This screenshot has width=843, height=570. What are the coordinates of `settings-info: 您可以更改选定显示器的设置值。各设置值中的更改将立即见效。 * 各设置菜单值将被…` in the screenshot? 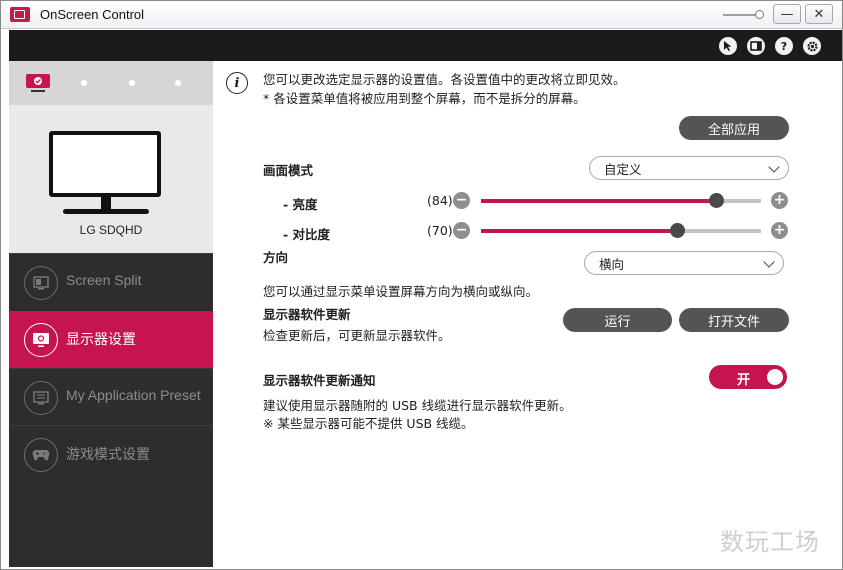 It's located at (444, 89).